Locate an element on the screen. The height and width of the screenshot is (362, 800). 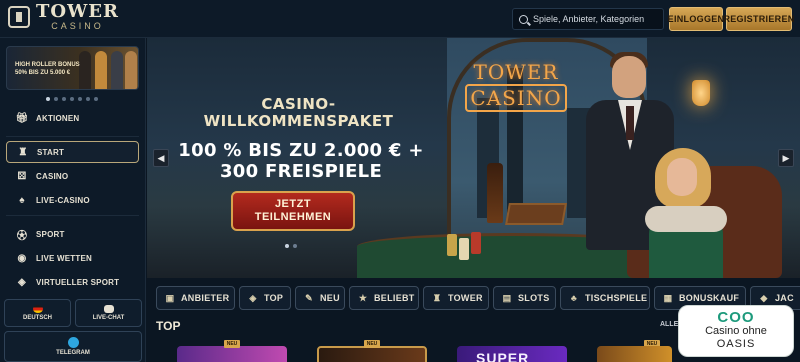
sidebar-item-label: SPORT is located at coordinates (50, 234).